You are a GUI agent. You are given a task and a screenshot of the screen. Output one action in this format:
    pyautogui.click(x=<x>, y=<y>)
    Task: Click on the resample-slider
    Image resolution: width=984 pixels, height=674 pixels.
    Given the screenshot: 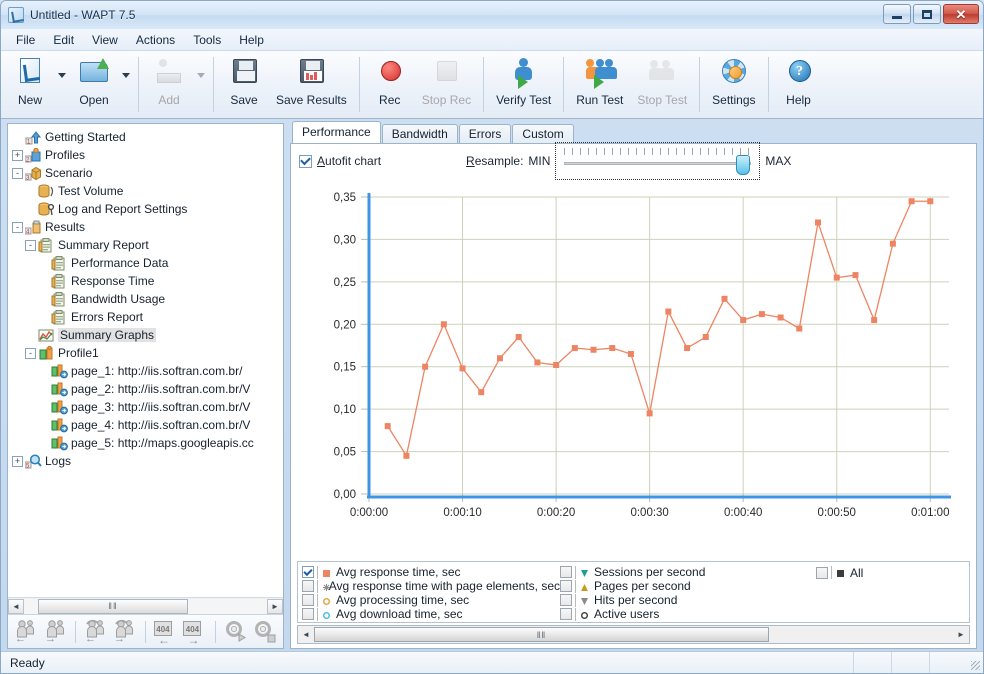 What is the action you would take?
    pyautogui.click(x=658, y=161)
    